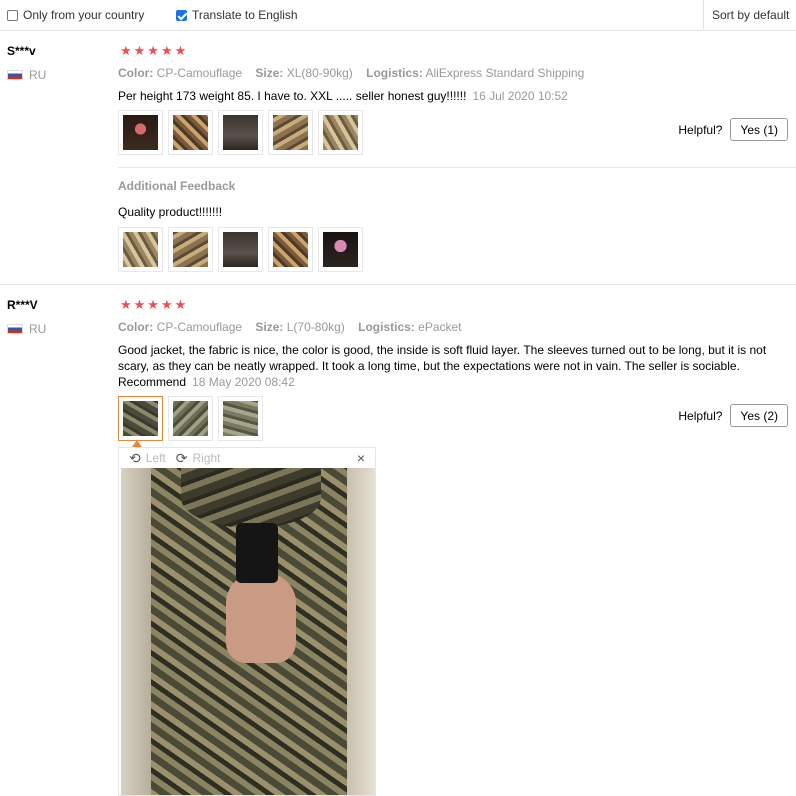 The image size is (796, 796). I want to click on rotate-left-label: Left, so click(155, 458).